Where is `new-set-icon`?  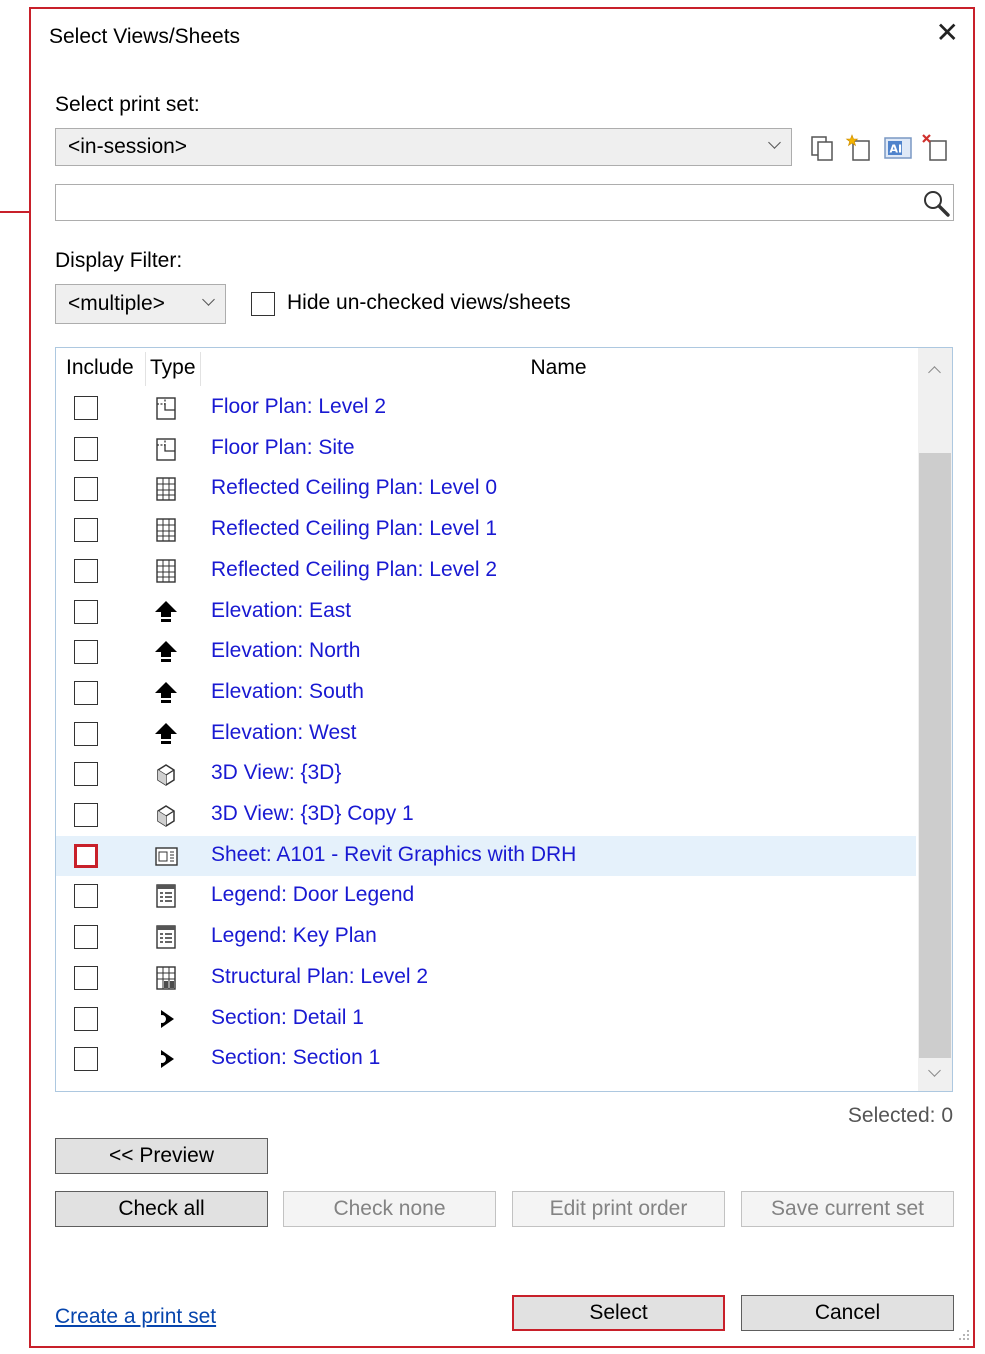
new-set-icon is located at coordinates (860, 148).